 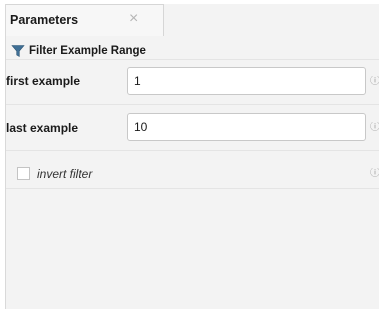 What do you see at coordinates (23, 173) in the screenshot?
I see `invert-filter-checkbox` at bounding box center [23, 173].